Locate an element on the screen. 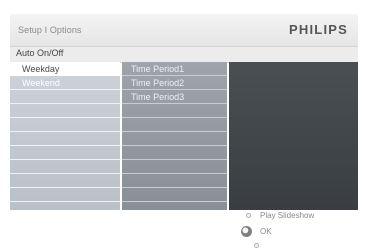 Image resolution: width=372 pixels, height=250 pixels. ok-button-icon is located at coordinates (246, 231).